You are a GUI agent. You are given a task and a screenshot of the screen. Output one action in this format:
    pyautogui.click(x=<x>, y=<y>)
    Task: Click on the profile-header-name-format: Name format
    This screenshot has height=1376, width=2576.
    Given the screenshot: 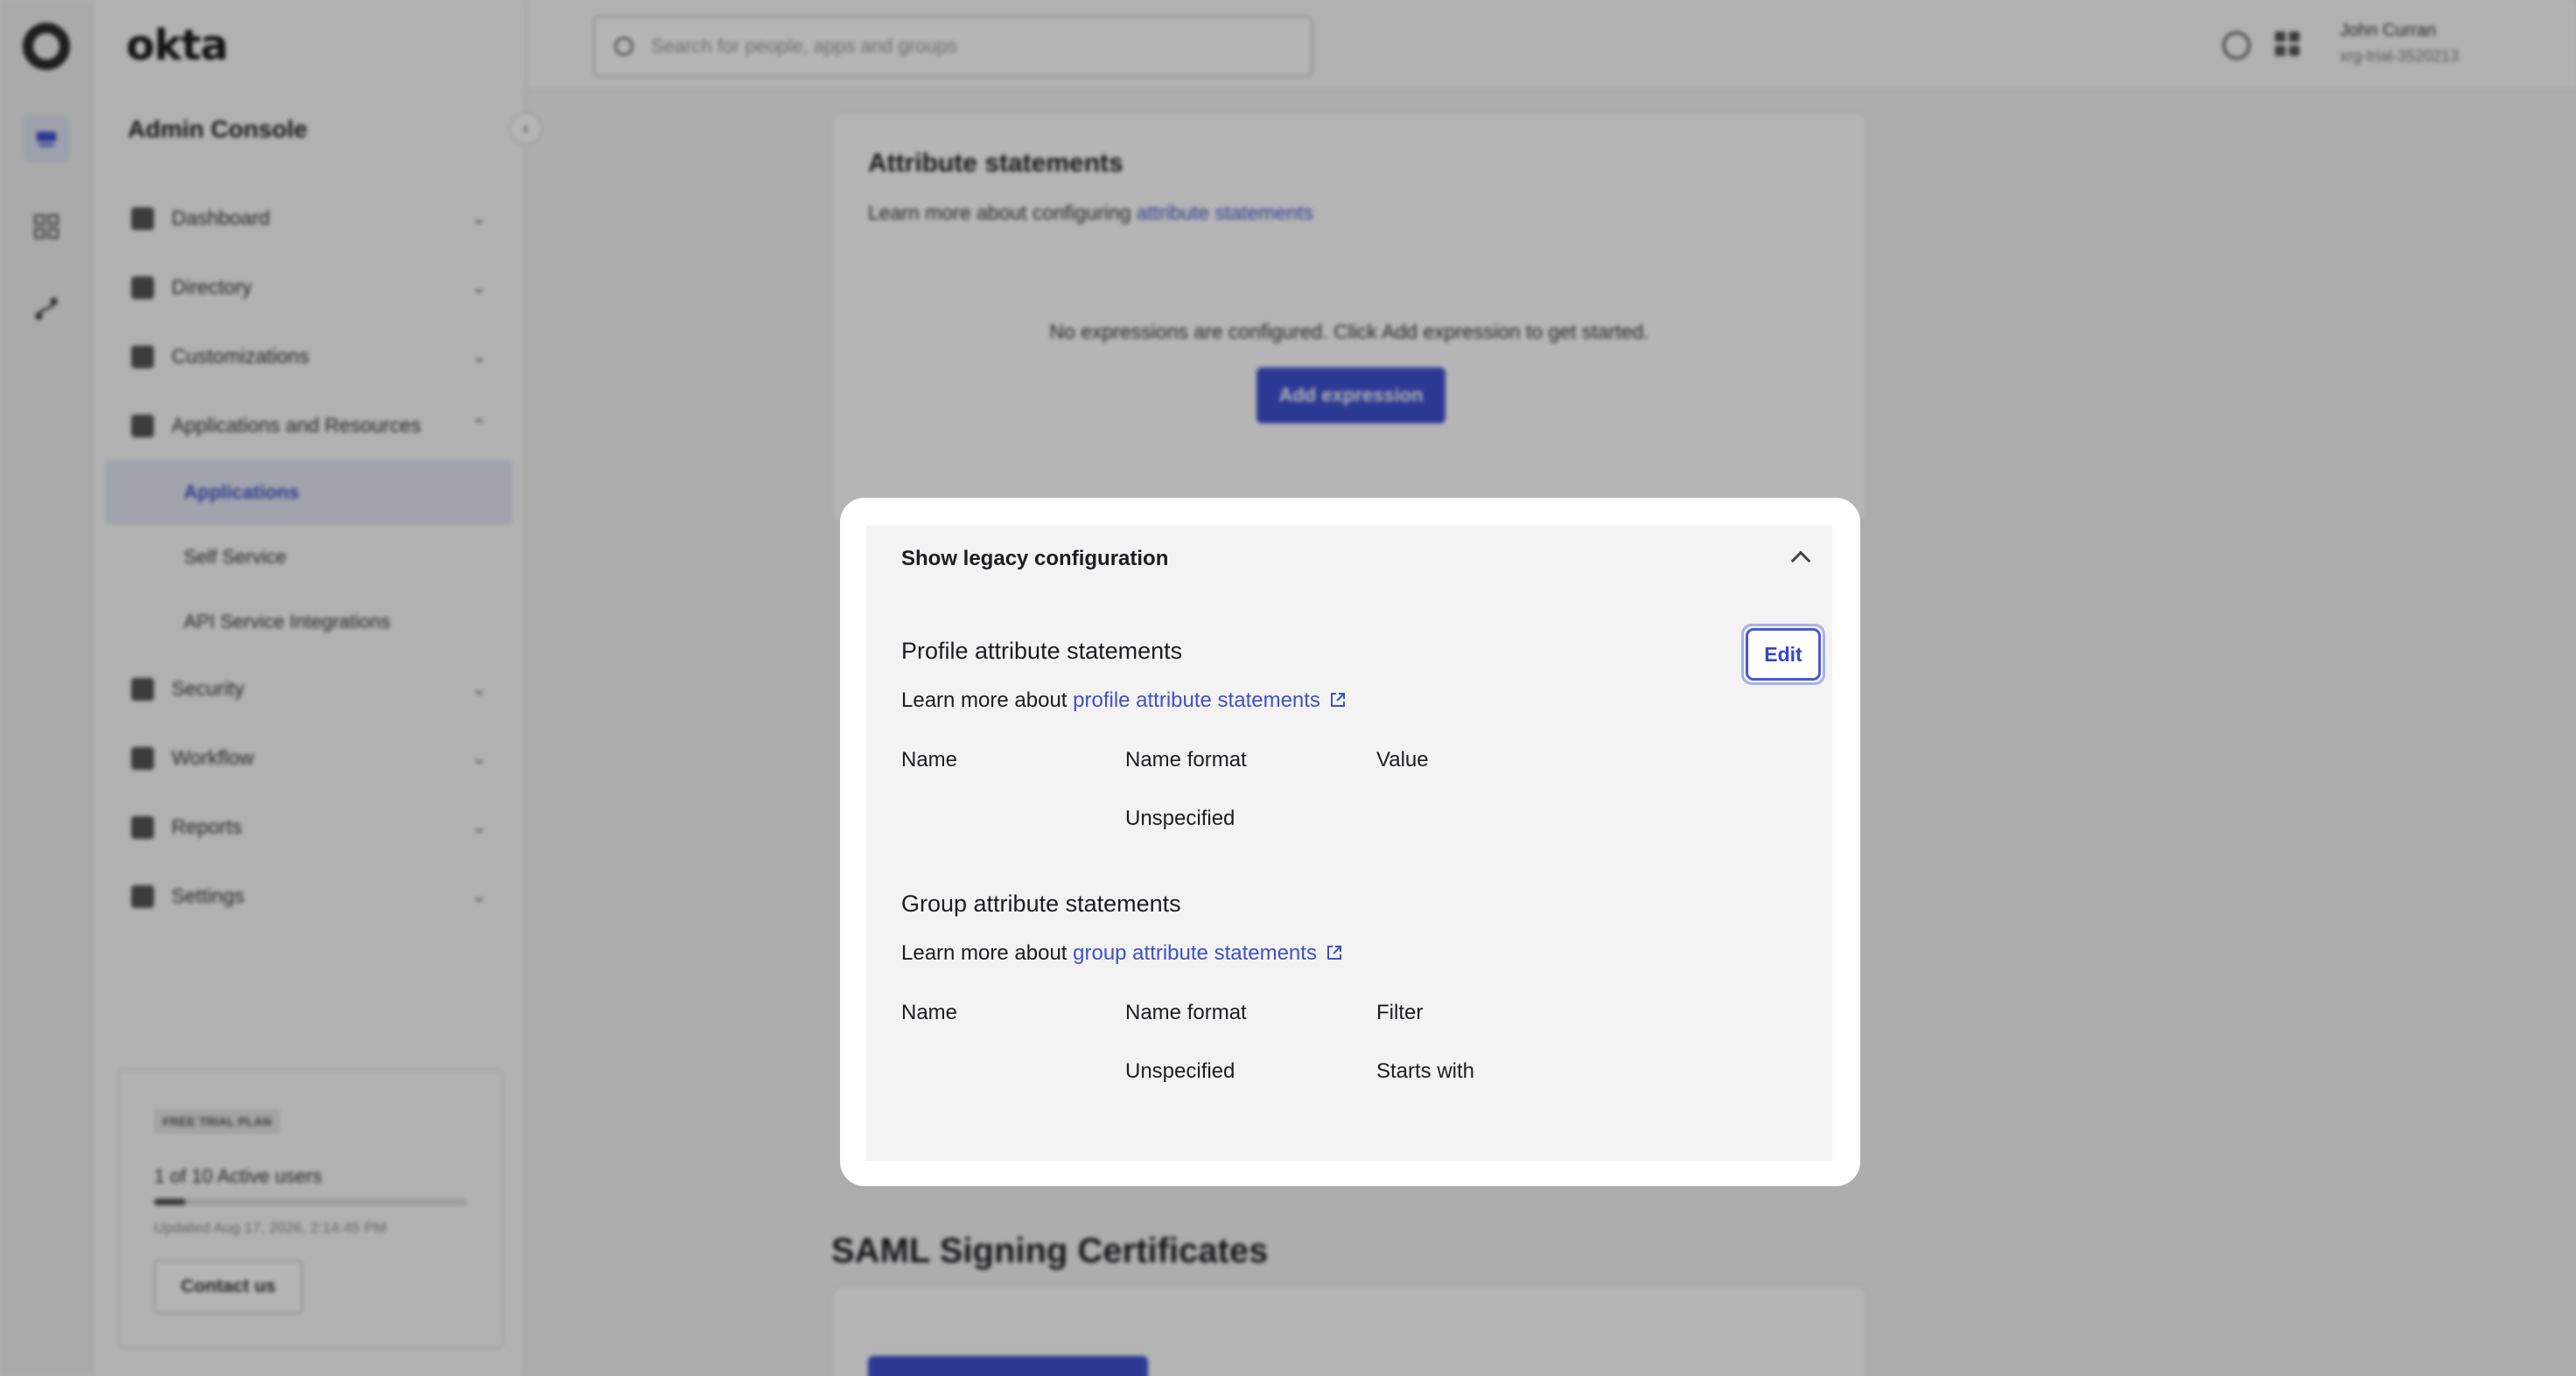 What is the action you would take?
    pyautogui.click(x=1186, y=760)
    